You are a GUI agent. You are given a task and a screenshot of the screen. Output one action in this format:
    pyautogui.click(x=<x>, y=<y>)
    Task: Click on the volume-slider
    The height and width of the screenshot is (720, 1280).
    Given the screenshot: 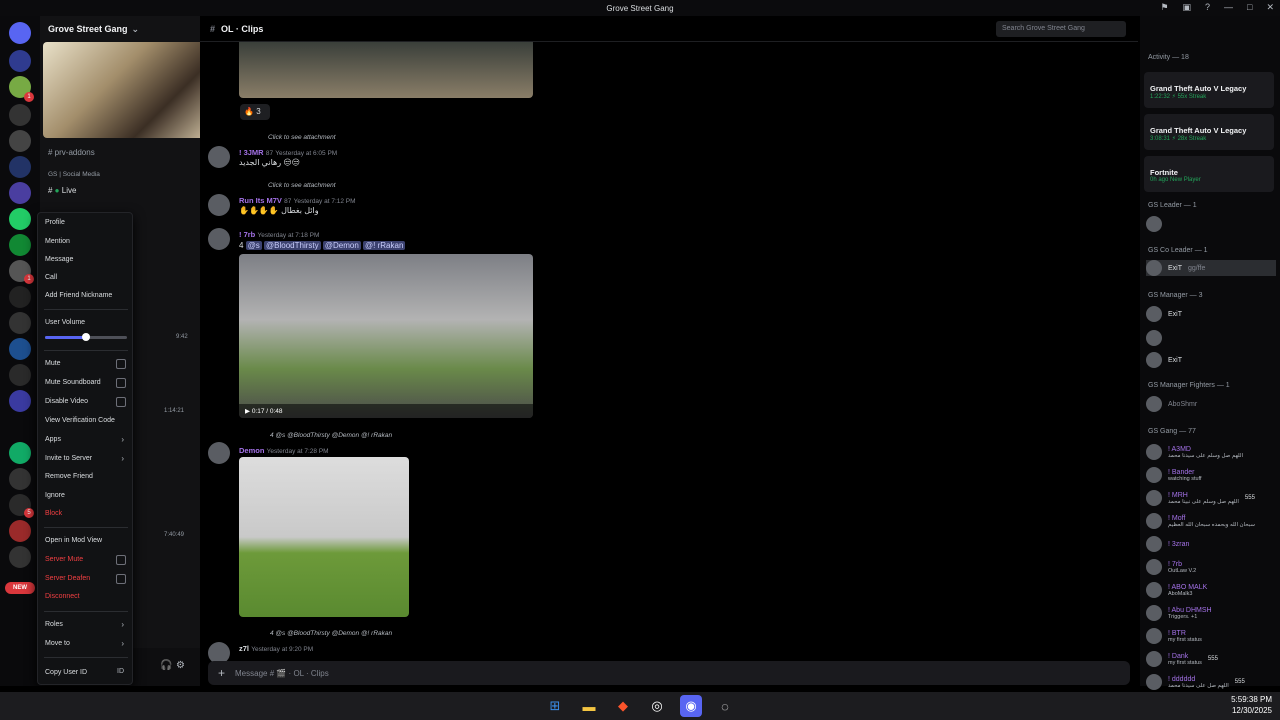 What is the action you would take?
    pyautogui.click(x=86, y=337)
    